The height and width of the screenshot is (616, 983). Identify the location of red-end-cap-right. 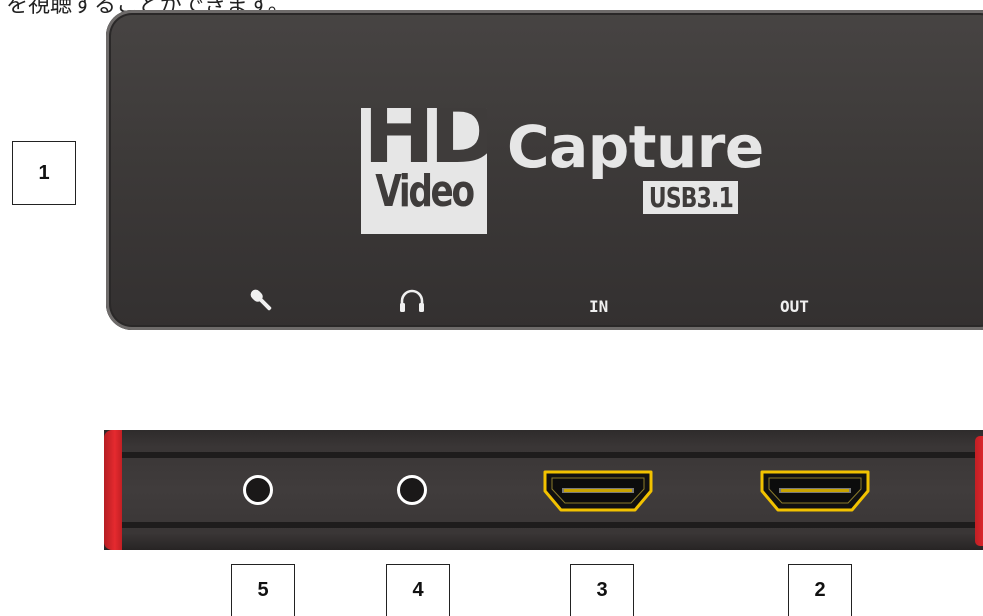
(979, 491).